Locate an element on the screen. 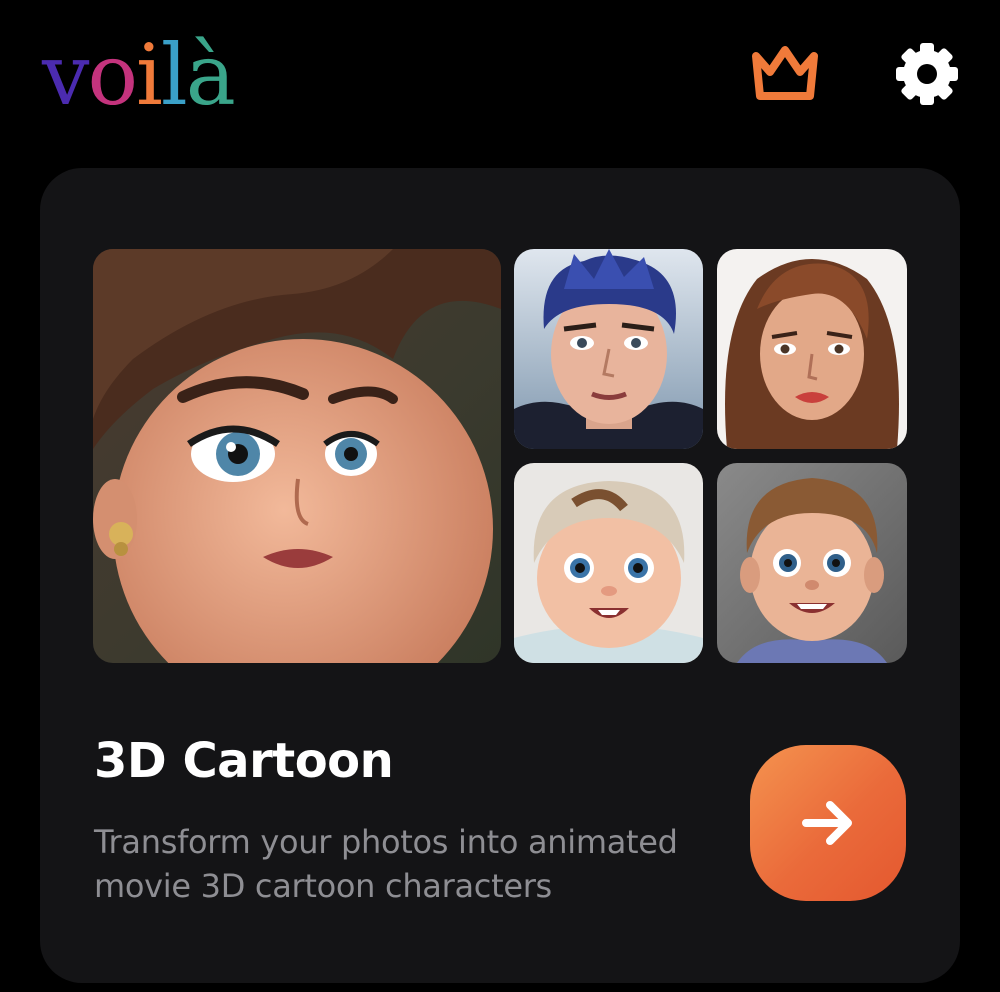  cartoon-baby-portrait is located at coordinates (608, 563).